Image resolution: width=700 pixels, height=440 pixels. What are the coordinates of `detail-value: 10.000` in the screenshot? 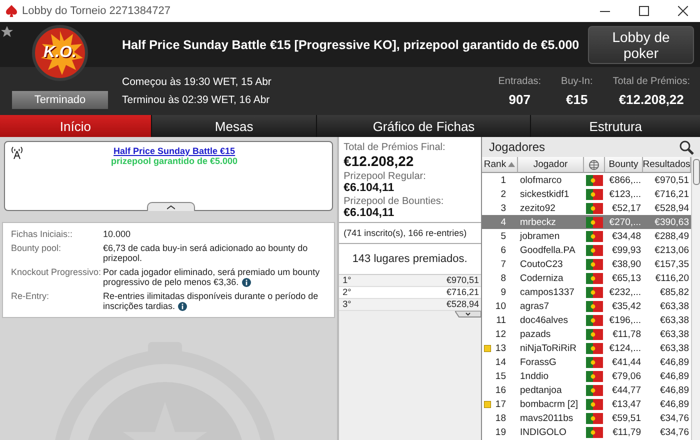 It's located at (117, 234).